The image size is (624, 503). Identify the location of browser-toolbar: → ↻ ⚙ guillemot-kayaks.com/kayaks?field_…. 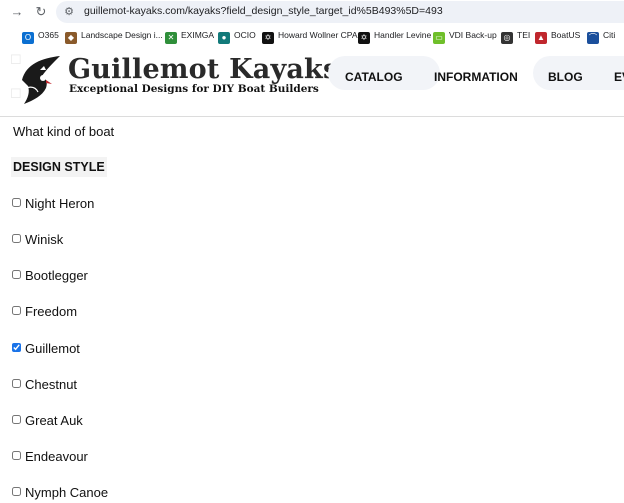
(312, 12).